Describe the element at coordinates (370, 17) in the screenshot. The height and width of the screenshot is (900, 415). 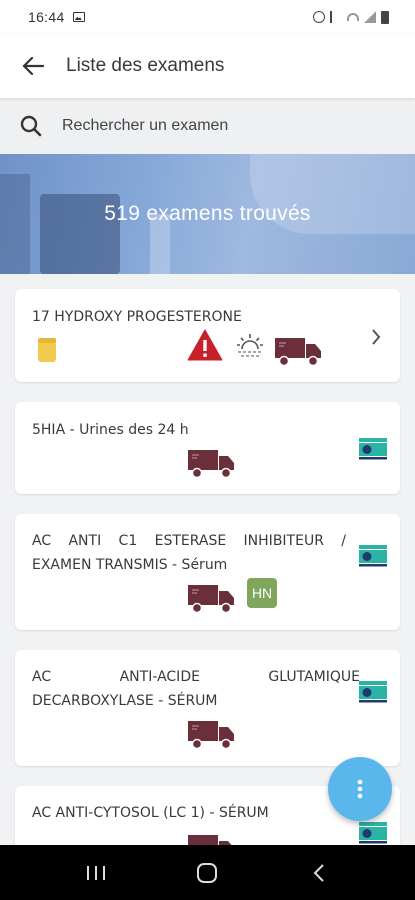
I see `signal-icon` at that location.